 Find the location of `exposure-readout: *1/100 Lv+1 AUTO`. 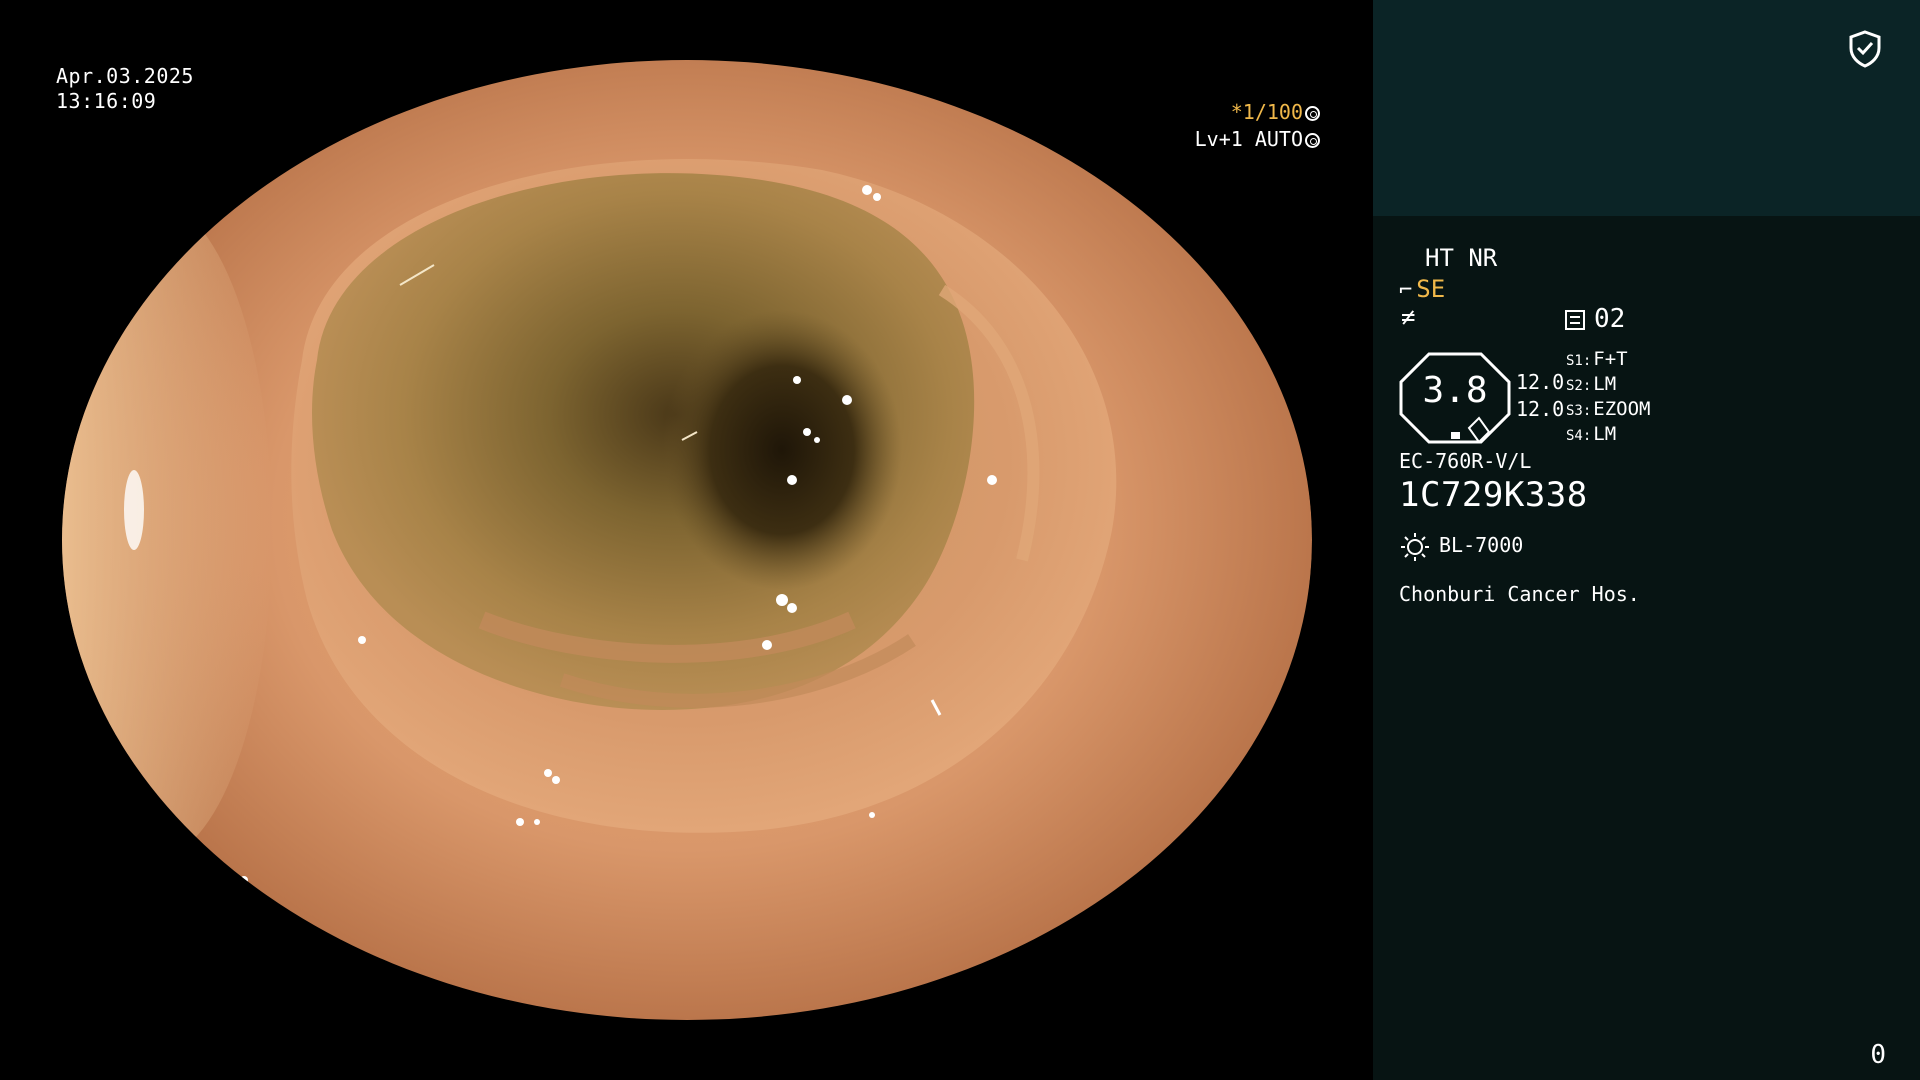

exposure-readout: *1/100 Lv+1 AUTO is located at coordinates (1150, 126).